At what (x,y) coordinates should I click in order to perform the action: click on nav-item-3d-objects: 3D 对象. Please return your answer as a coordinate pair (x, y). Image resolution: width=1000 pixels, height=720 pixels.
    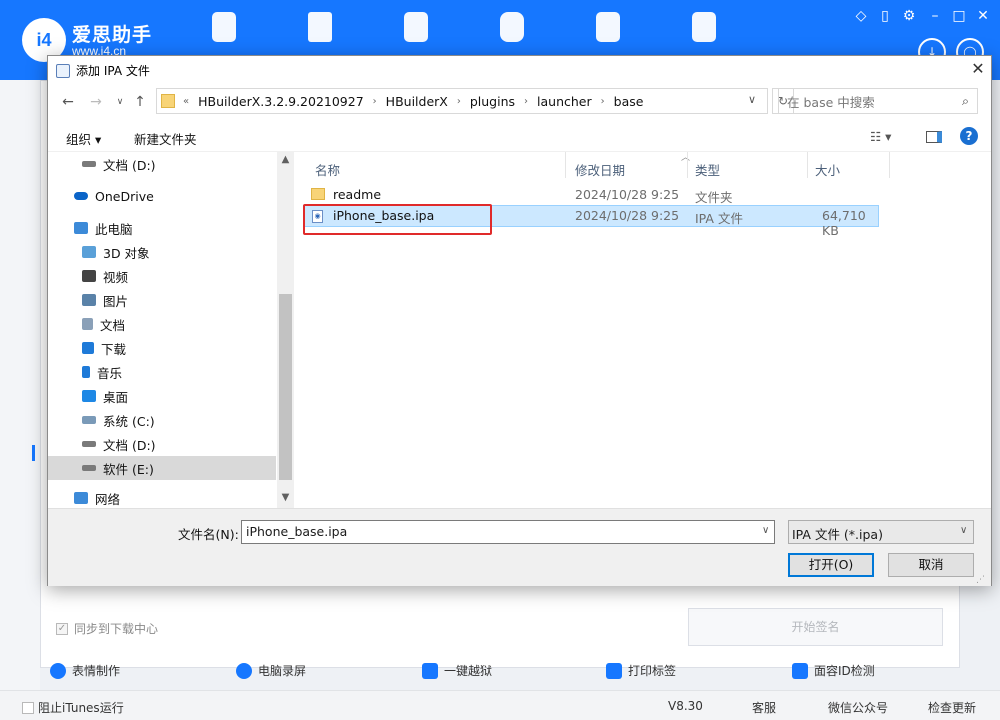
    Looking at the image, I should click on (162, 252).